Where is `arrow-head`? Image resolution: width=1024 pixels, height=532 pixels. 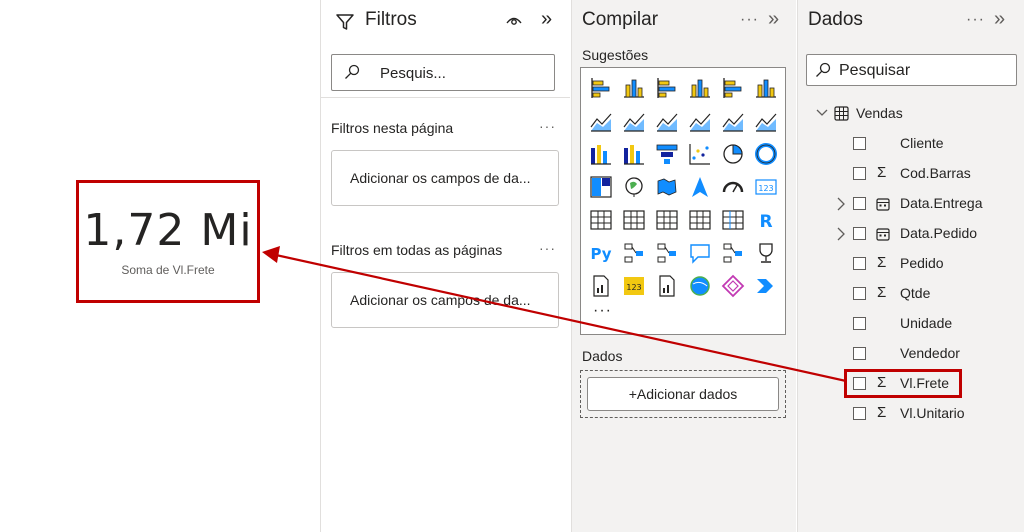
arrow-head is located at coordinates (271, 254).